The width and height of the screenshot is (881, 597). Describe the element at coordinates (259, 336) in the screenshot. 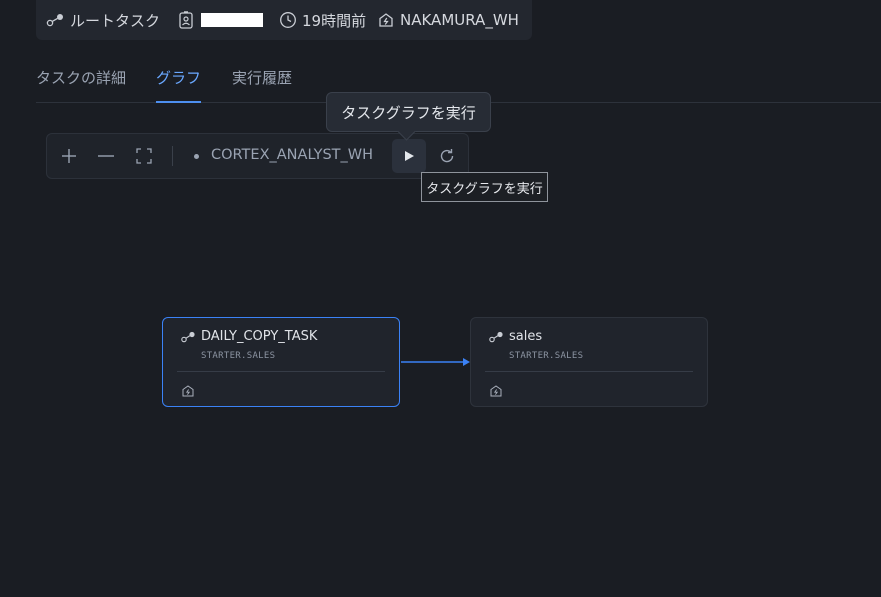

I see `node-title: DAILY_COPY_TASK` at that location.